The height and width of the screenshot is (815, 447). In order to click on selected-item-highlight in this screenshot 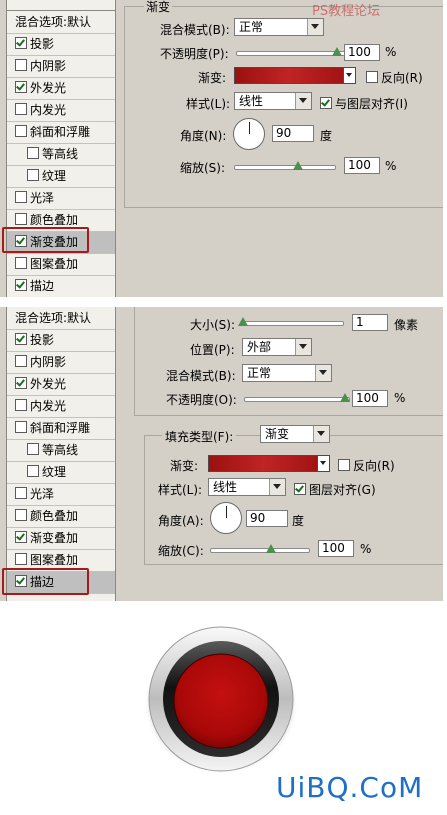, I will do `click(45, 240)`.